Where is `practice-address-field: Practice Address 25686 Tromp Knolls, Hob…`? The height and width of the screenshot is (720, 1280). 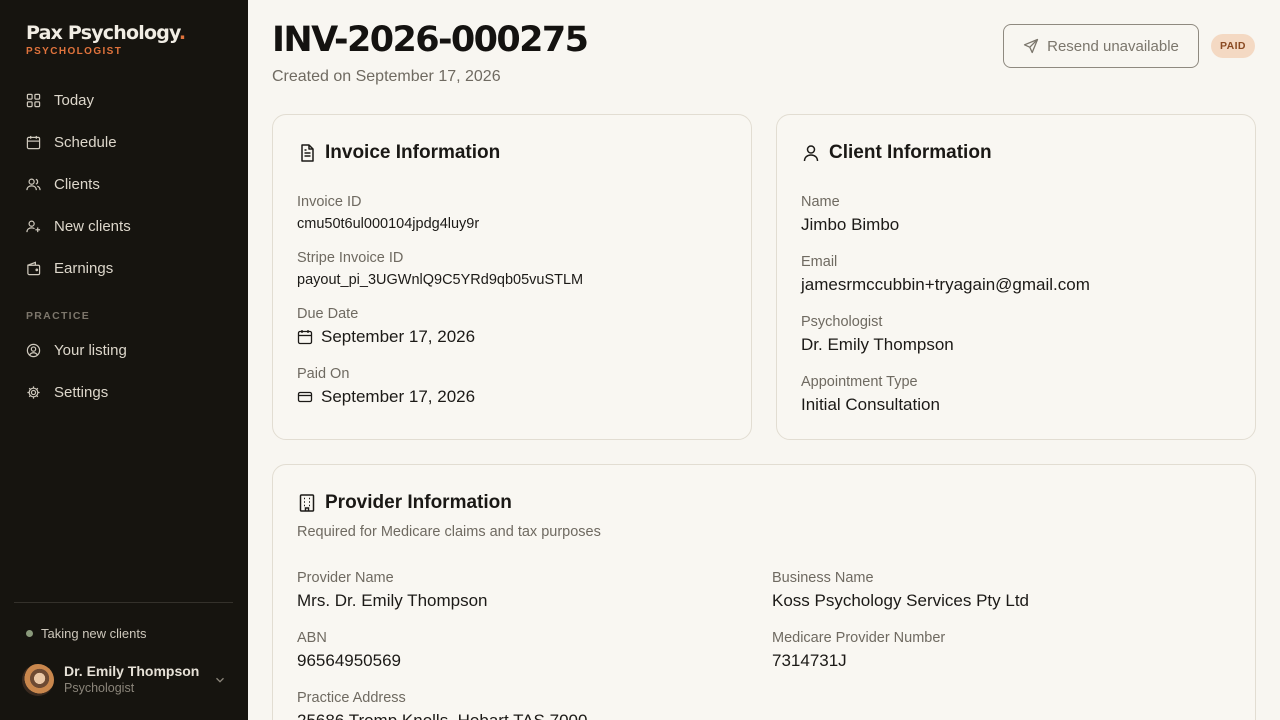 practice-address-field: Practice Address 25686 Tromp Knolls, Hob… is located at coordinates (442, 704).